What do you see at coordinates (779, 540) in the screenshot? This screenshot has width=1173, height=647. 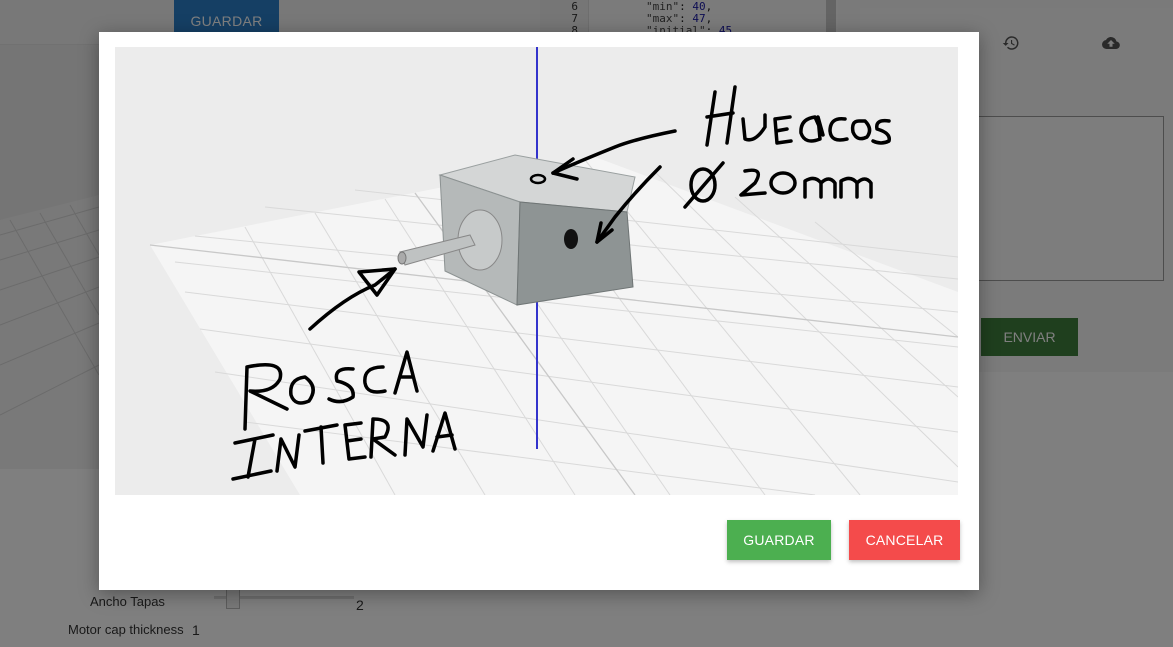 I see `modal-save-button: GUARDAR` at bounding box center [779, 540].